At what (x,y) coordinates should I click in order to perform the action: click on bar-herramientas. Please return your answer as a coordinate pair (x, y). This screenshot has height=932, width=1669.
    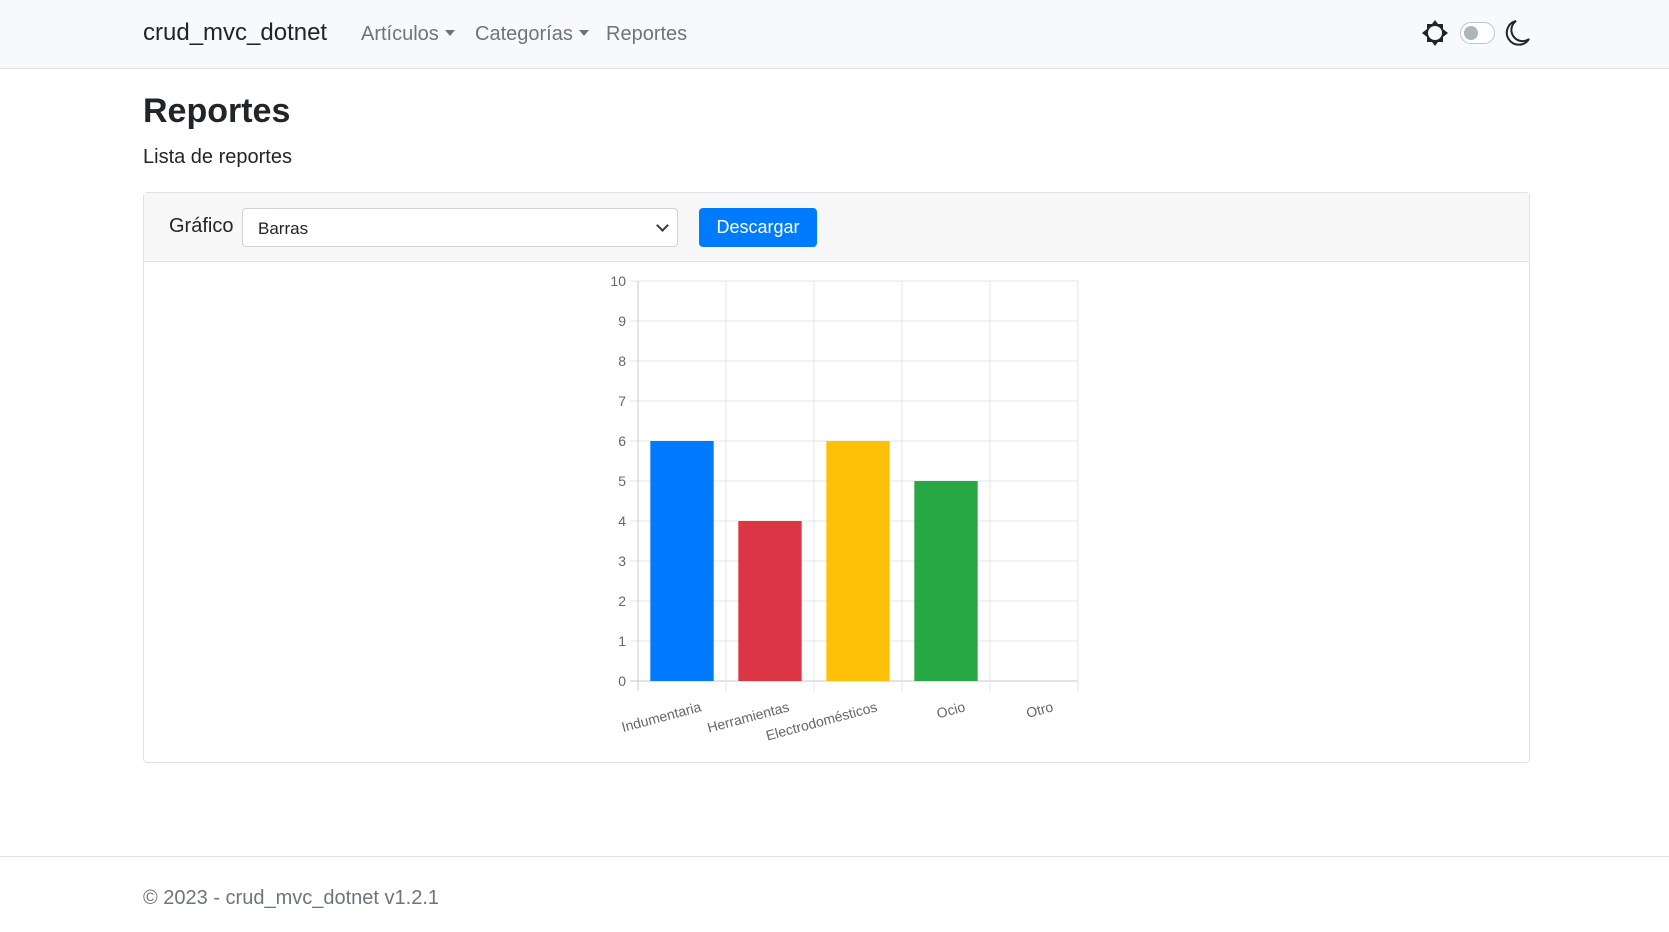
    Looking at the image, I should click on (770, 601).